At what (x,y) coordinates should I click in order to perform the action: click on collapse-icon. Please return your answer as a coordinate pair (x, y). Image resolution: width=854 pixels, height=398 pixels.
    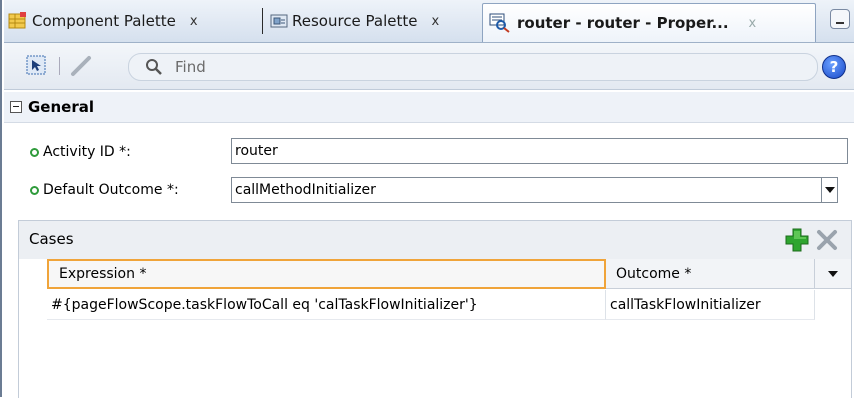
    Looking at the image, I should click on (16, 107).